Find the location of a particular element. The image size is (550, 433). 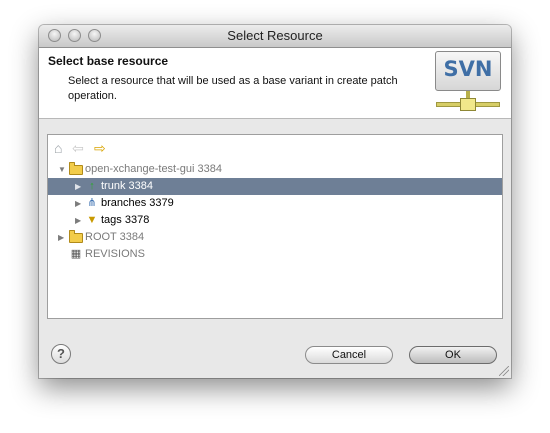

trunk-icon: ↑ is located at coordinates (92, 186).